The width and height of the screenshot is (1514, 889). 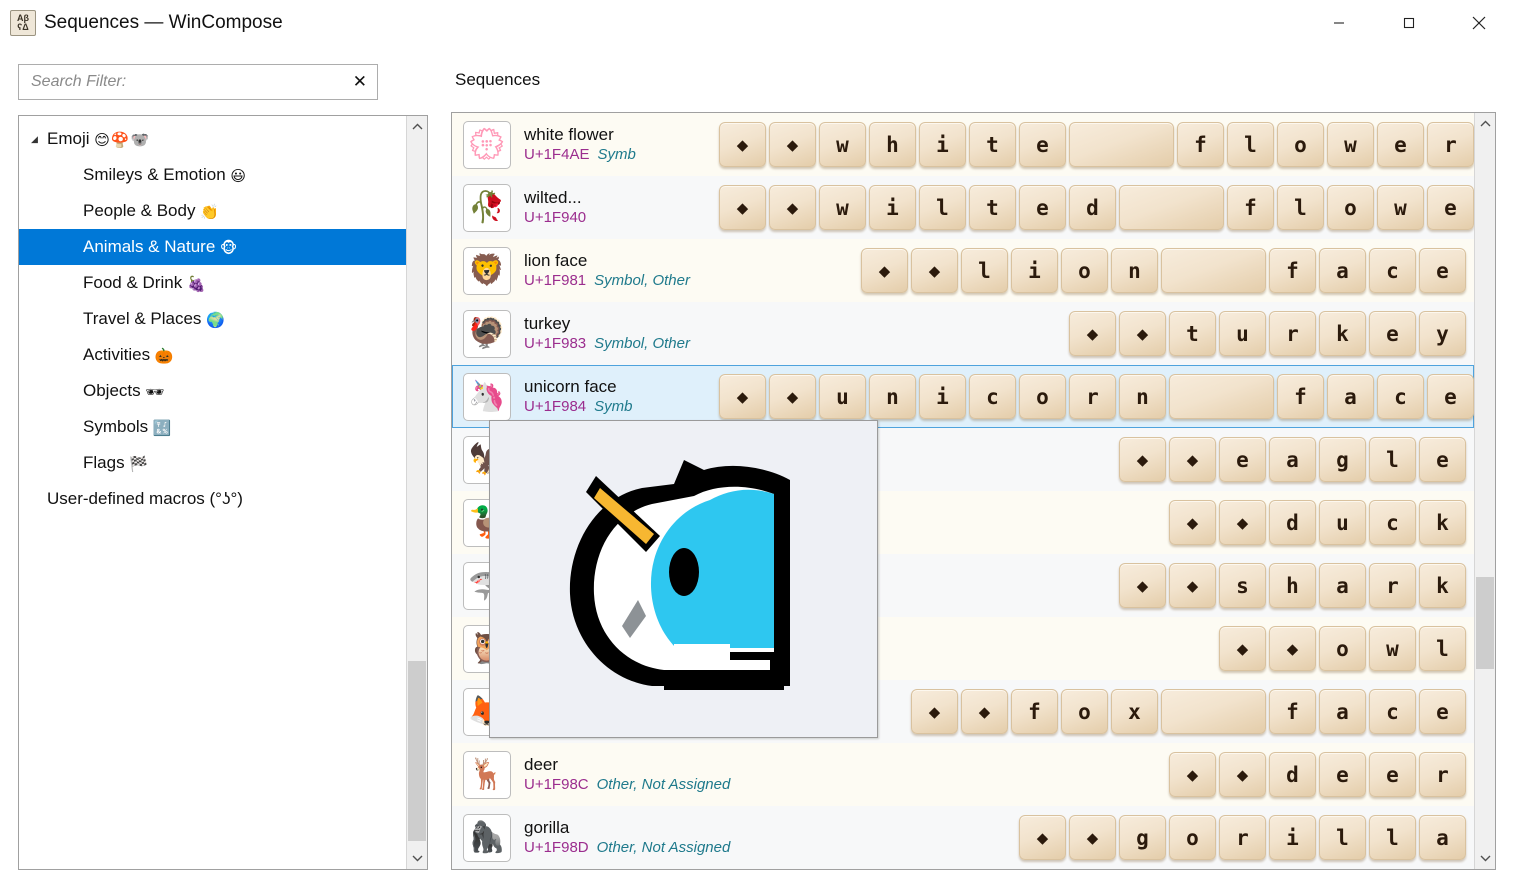 What do you see at coordinates (555, 343) in the screenshot?
I see `codepoint-label: U+1F983` at bounding box center [555, 343].